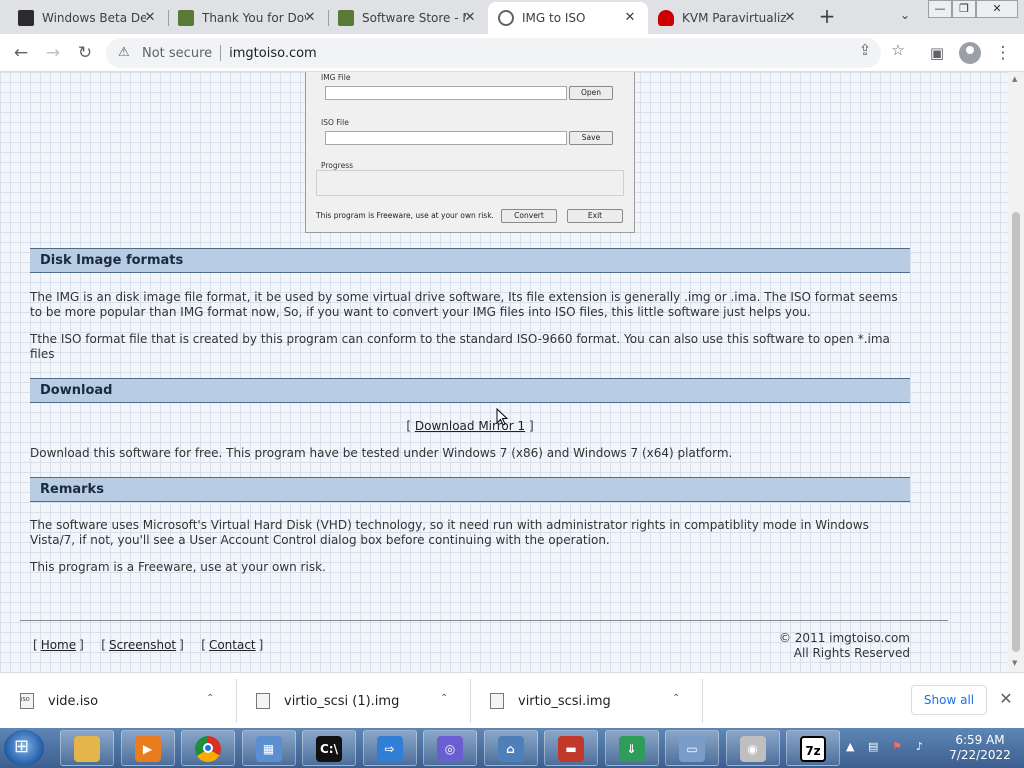  I want to click on redhat-icon, so click(666, 18).